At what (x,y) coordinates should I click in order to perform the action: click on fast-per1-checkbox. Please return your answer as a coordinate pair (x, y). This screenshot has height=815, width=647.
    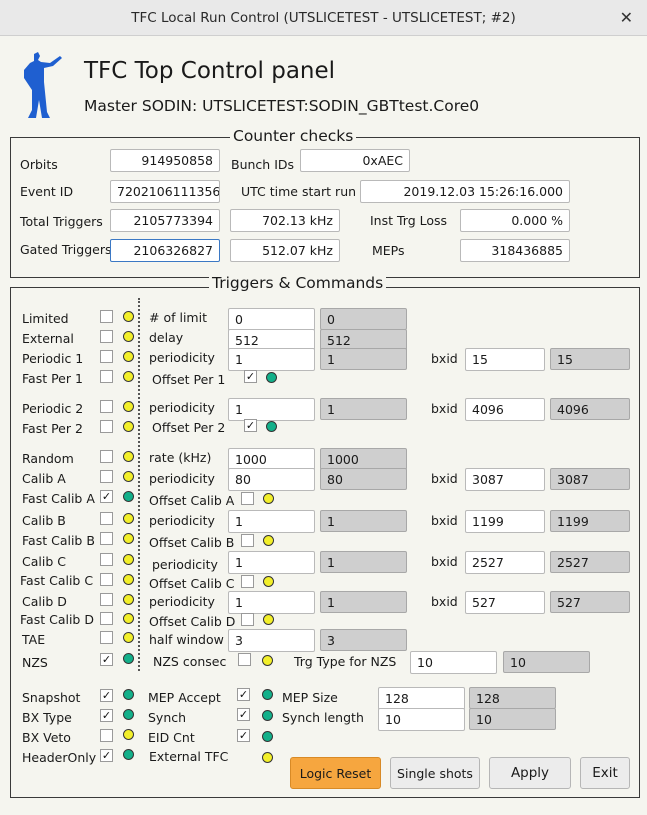
    Looking at the image, I should click on (106, 376).